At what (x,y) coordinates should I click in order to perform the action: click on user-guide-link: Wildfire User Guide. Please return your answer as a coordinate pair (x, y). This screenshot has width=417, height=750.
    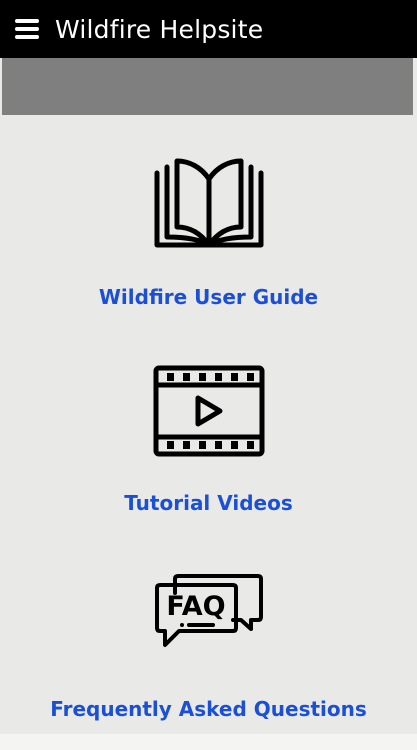
    Looking at the image, I should click on (208, 297).